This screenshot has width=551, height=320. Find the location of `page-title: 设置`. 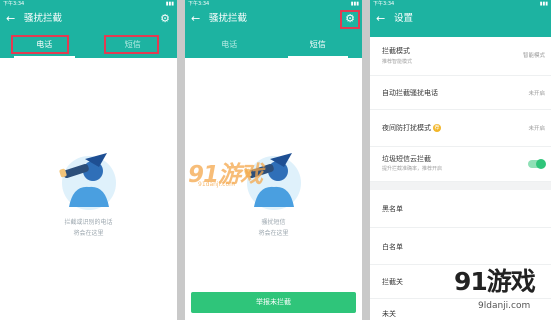

page-title: 设置 is located at coordinates (404, 18).